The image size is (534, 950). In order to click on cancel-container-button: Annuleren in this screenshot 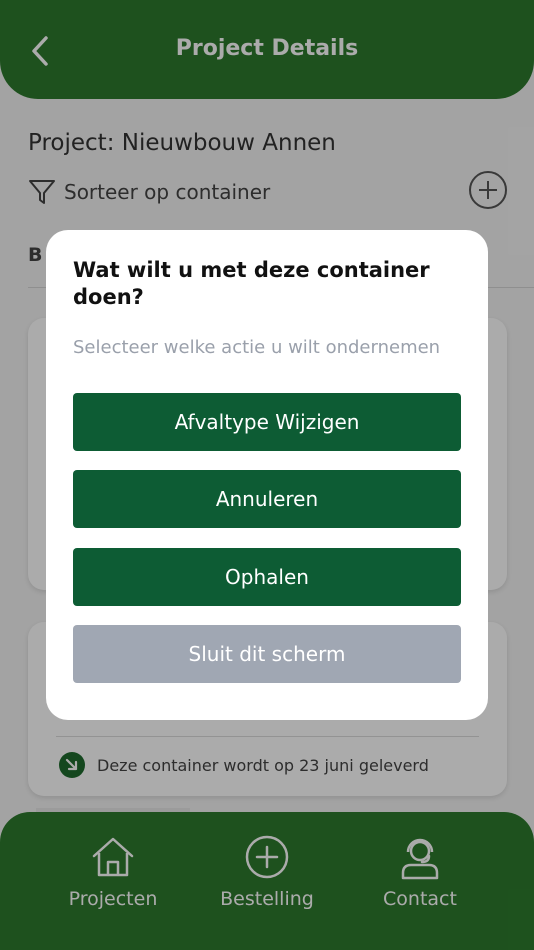, I will do `click(267, 499)`.